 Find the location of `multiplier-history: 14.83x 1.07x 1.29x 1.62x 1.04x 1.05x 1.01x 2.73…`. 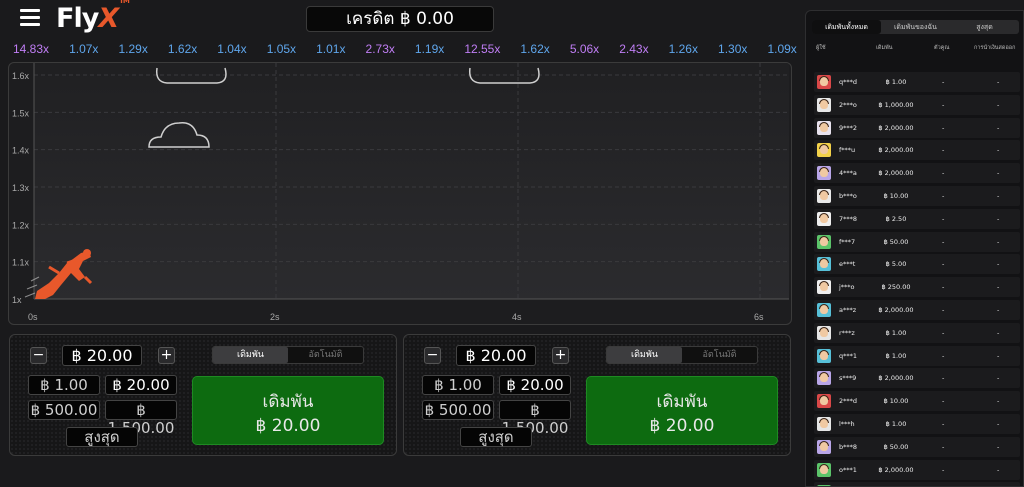

multiplier-history: 14.83x 1.07x 1.29x 1.62x 1.04x 1.05x 1.01x 2.73… is located at coordinates (405, 52).